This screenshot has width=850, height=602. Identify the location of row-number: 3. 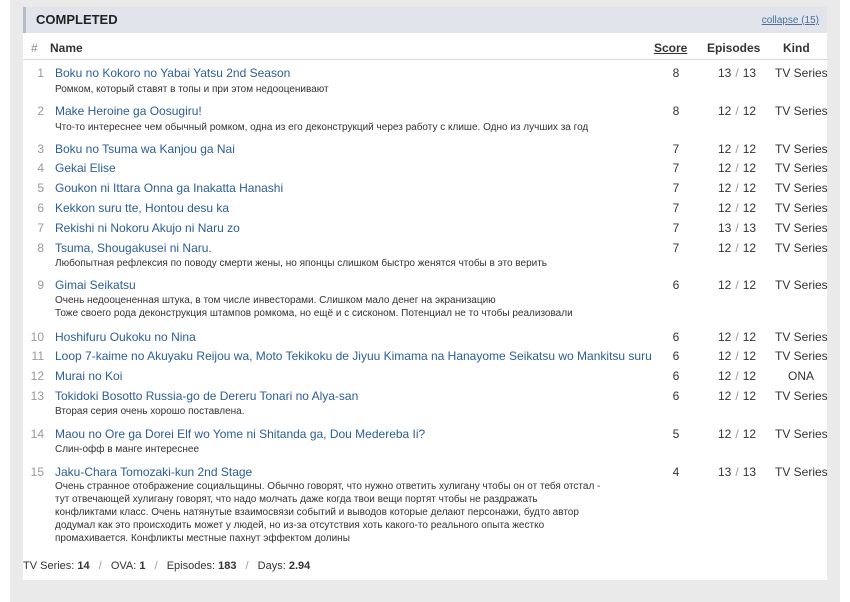
(40, 149).